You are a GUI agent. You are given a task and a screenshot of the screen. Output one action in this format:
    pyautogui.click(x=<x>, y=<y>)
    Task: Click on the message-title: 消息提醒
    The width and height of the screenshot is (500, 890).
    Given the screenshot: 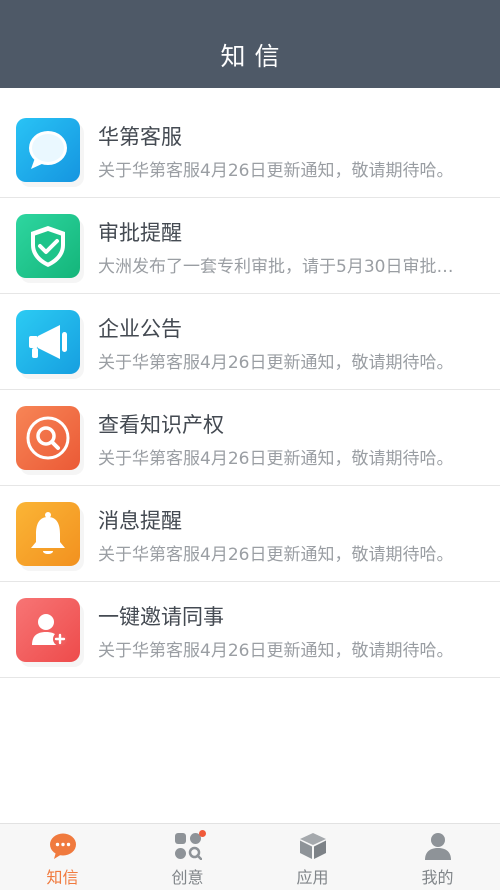 What is the action you would take?
    pyautogui.click(x=140, y=521)
    